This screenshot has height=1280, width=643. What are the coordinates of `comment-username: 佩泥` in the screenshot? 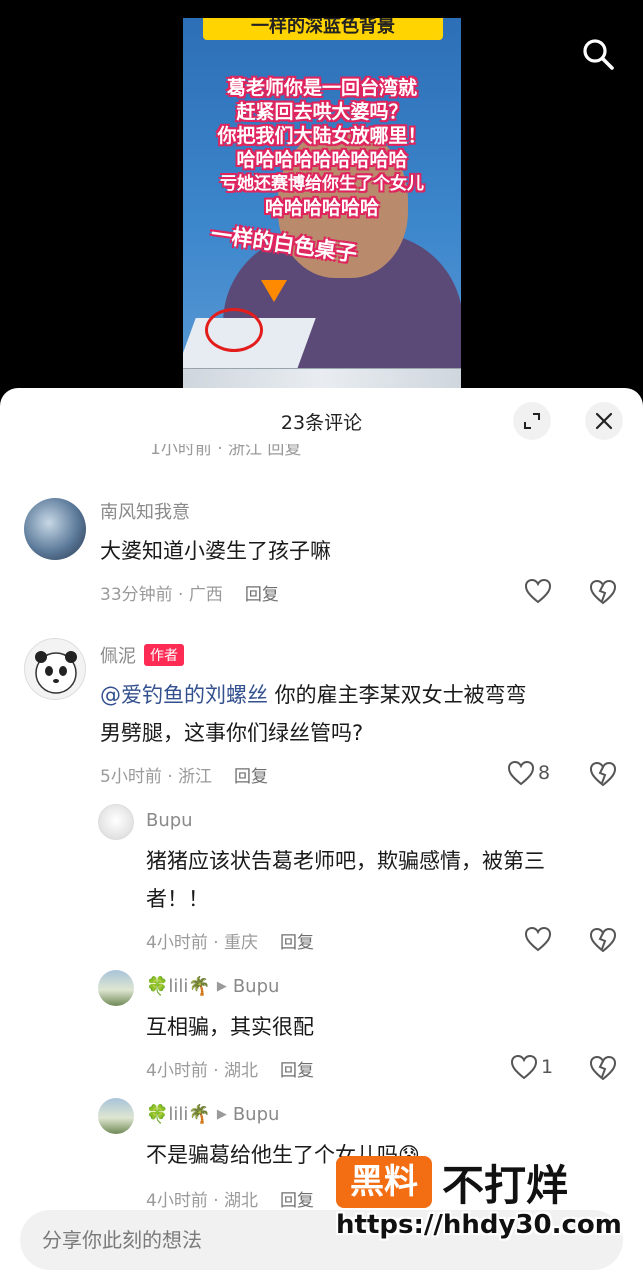 It's located at (118, 656).